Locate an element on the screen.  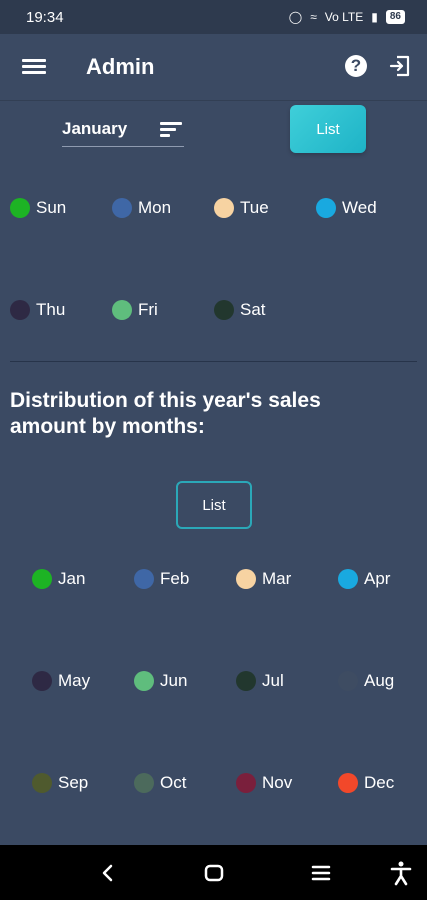
home-icon is located at coordinates (214, 873).